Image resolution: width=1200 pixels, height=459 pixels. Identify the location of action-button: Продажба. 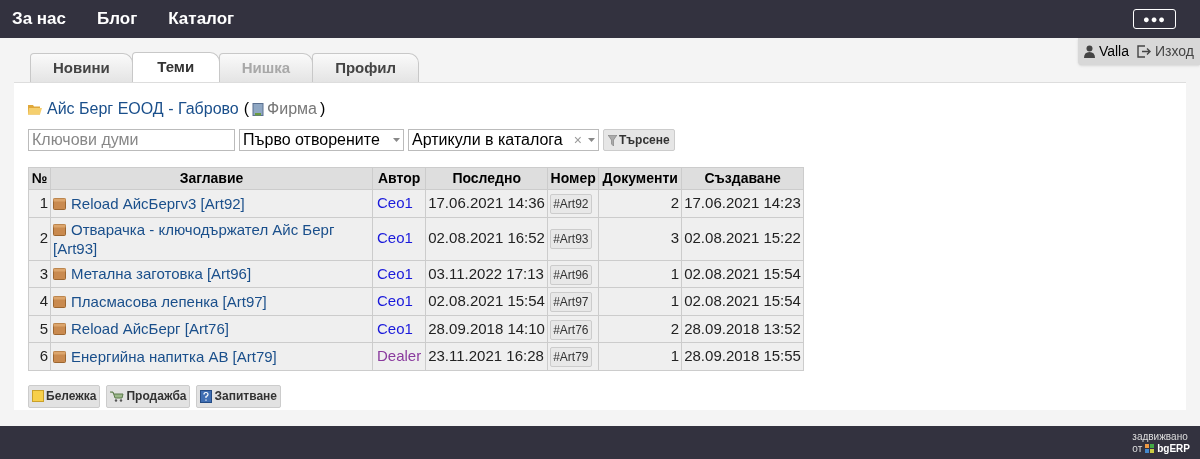
(148, 396).